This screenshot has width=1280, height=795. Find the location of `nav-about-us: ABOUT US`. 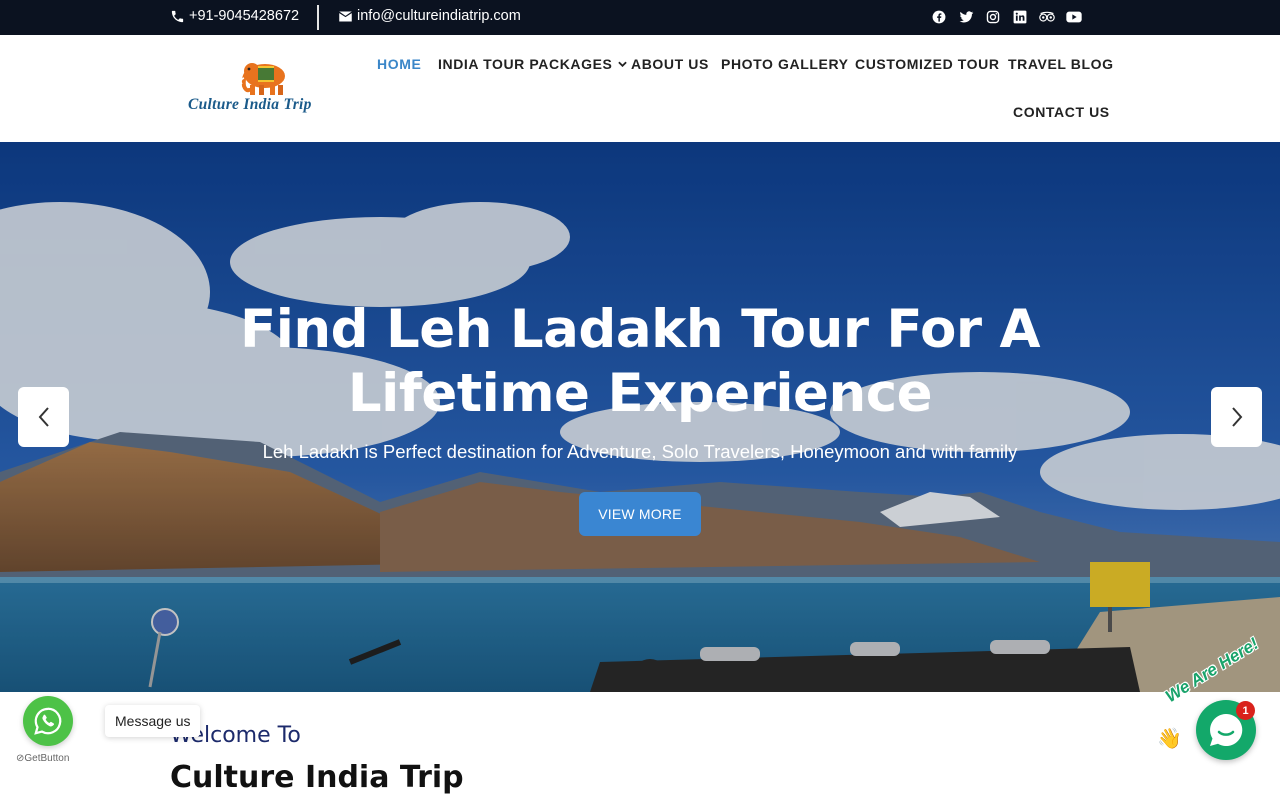

nav-about-us: ABOUT US is located at coordinates (670, 64).